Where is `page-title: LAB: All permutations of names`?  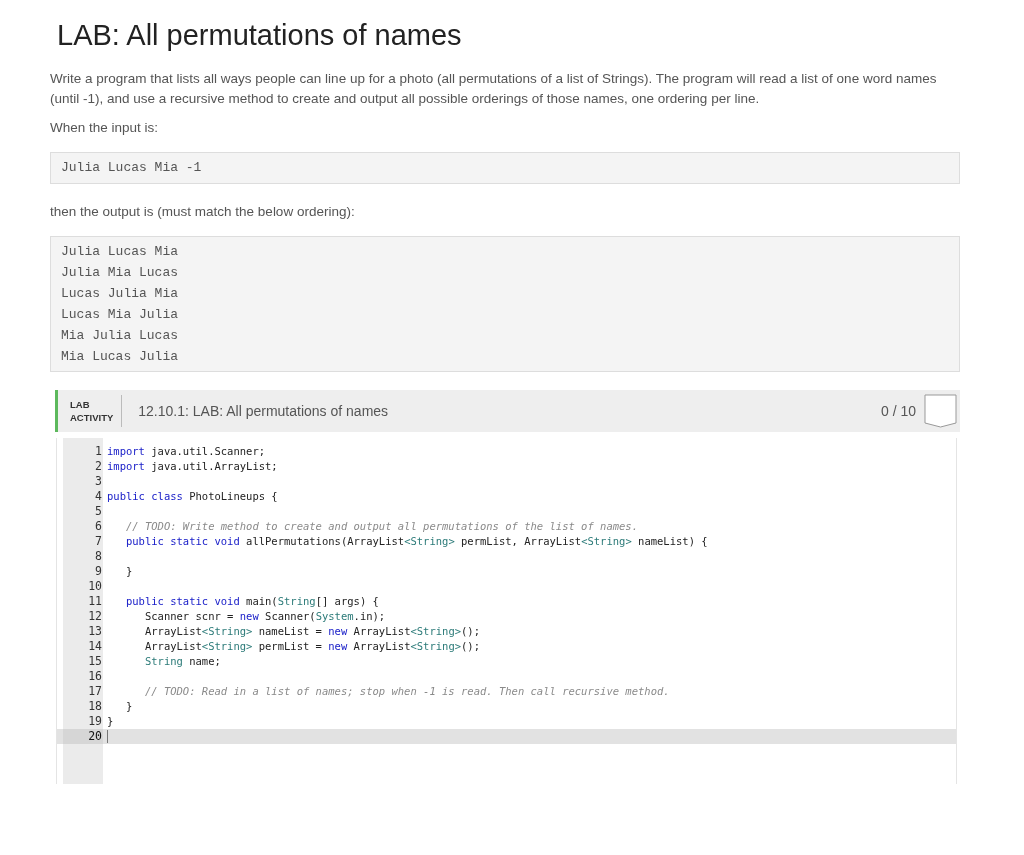 page-title: LAB: All permutations of names is located at coordinates (259, 35).